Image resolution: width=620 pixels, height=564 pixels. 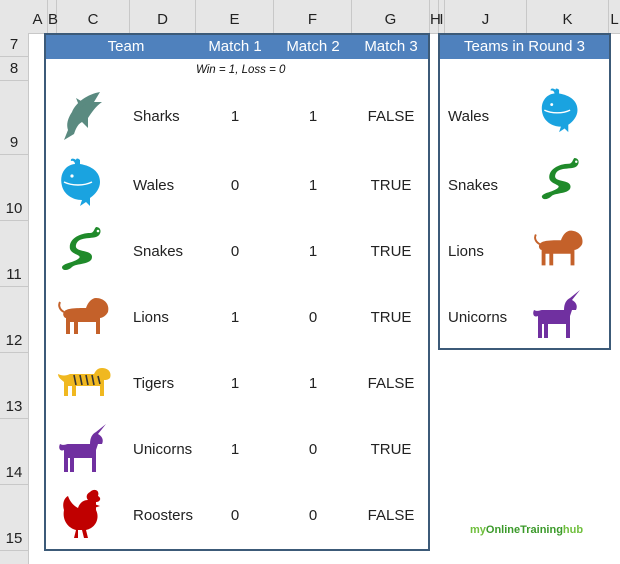 I want to click on team-name: Lions, so click(x=151, y=317).